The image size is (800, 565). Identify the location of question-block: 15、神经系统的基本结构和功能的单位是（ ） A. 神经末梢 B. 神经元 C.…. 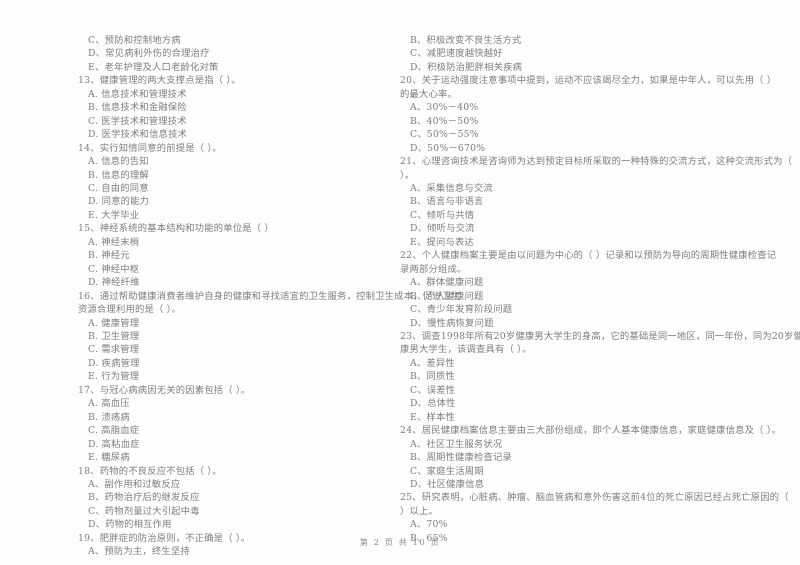
(238, 255).